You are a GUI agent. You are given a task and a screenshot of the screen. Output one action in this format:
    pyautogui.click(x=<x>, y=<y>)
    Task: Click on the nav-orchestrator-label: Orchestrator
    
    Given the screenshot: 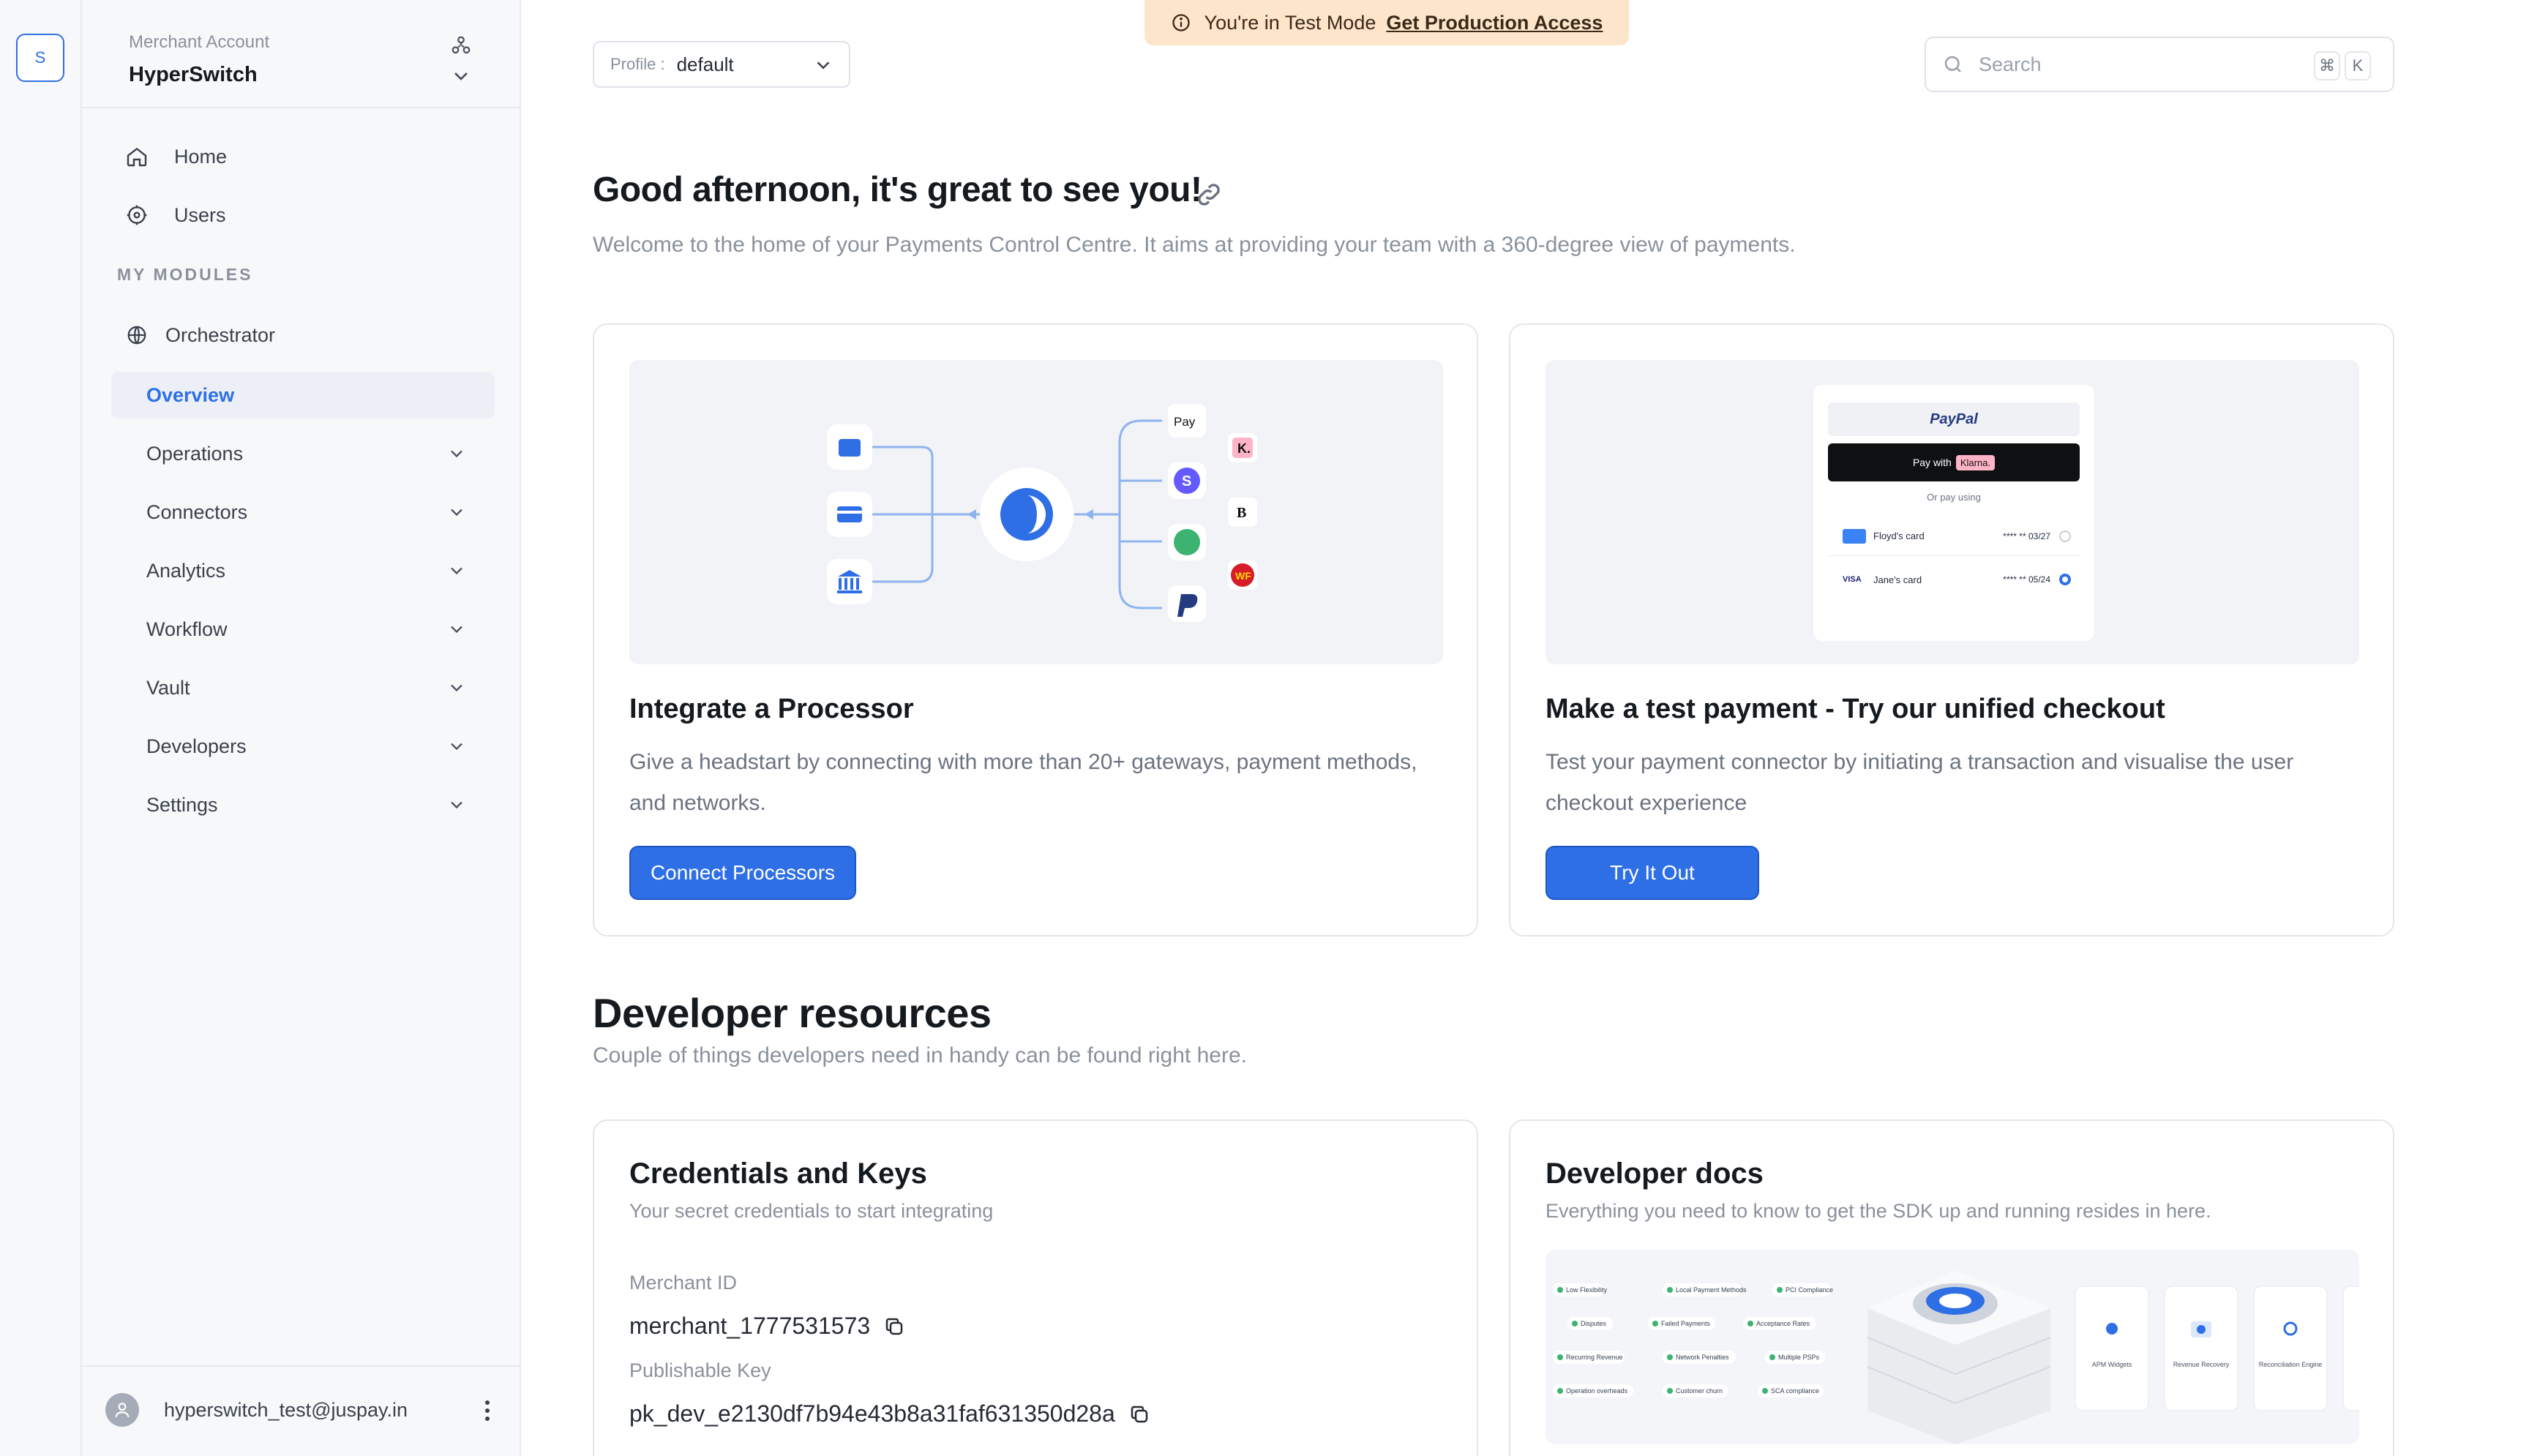 What is the action you would take?
    pyautogui.click(x=220, y=334)
    